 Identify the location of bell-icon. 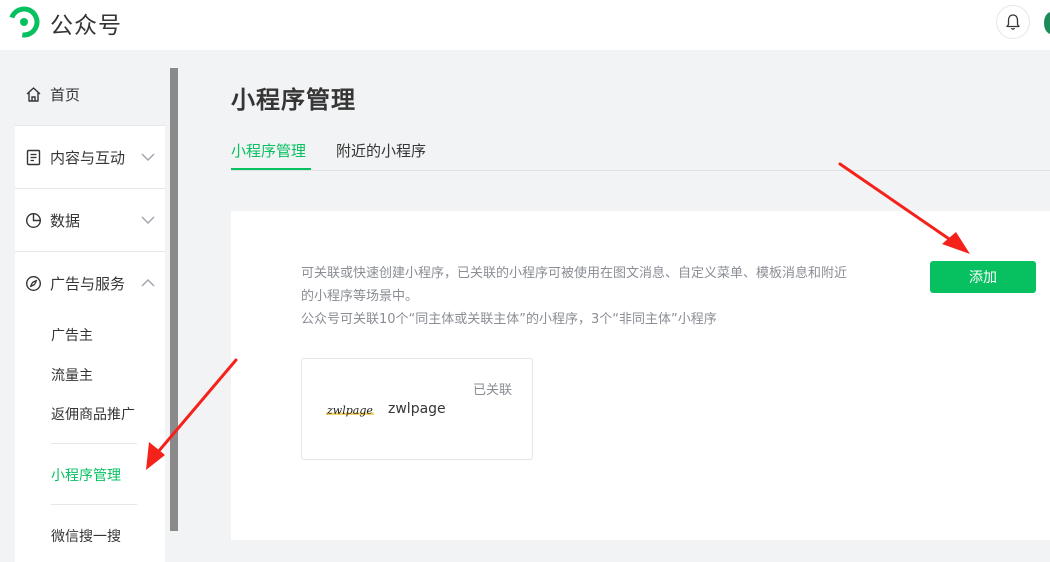
(1013, 22).